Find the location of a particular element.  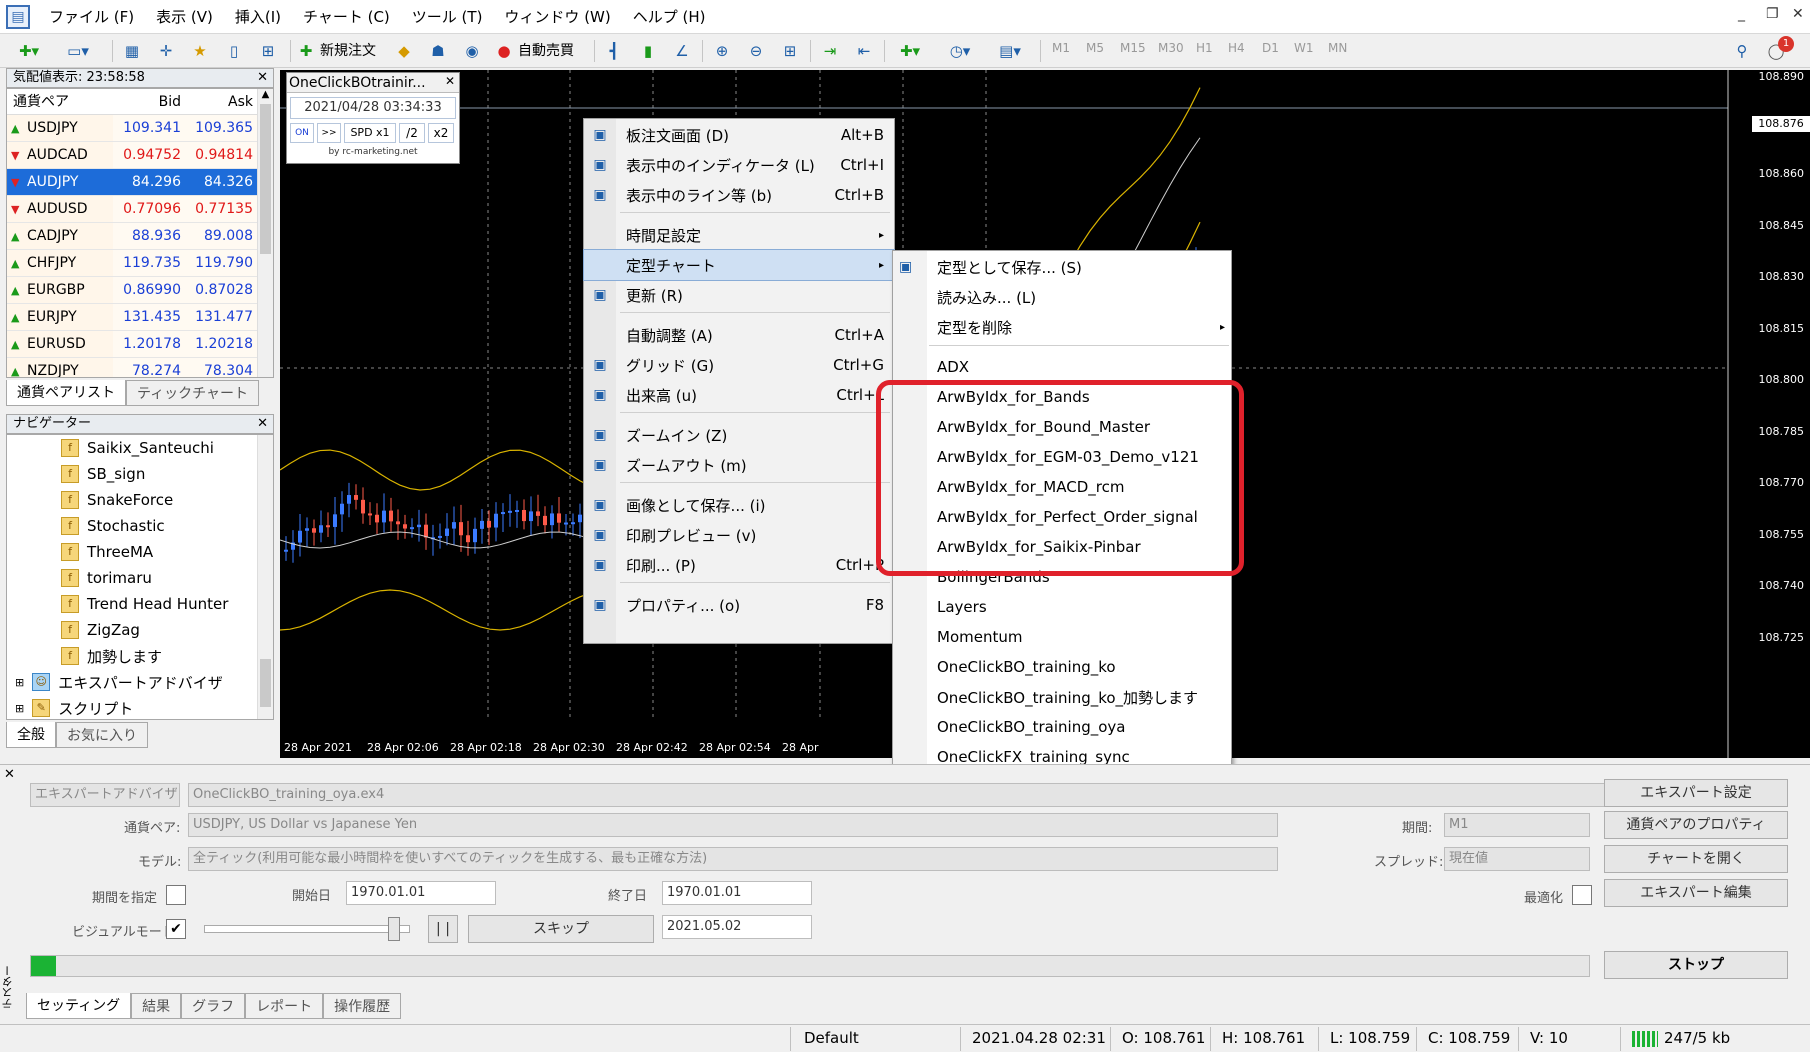

market-row: ▼ AUDUSD 0.77096 0.77135 is located at coordinates (140, 209).